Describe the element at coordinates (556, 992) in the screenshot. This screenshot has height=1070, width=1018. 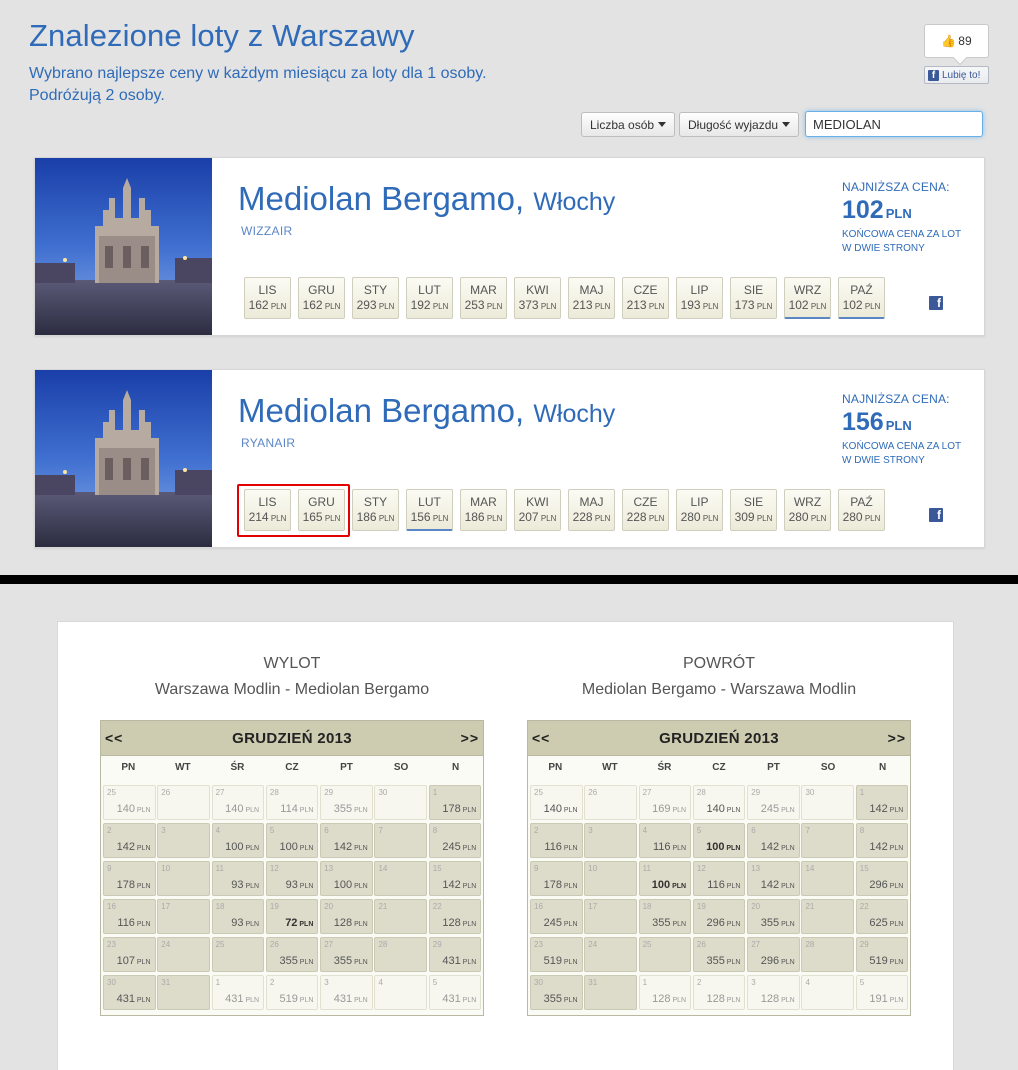
I see `calendar-day-cell: 30 355 PLN` at that location.